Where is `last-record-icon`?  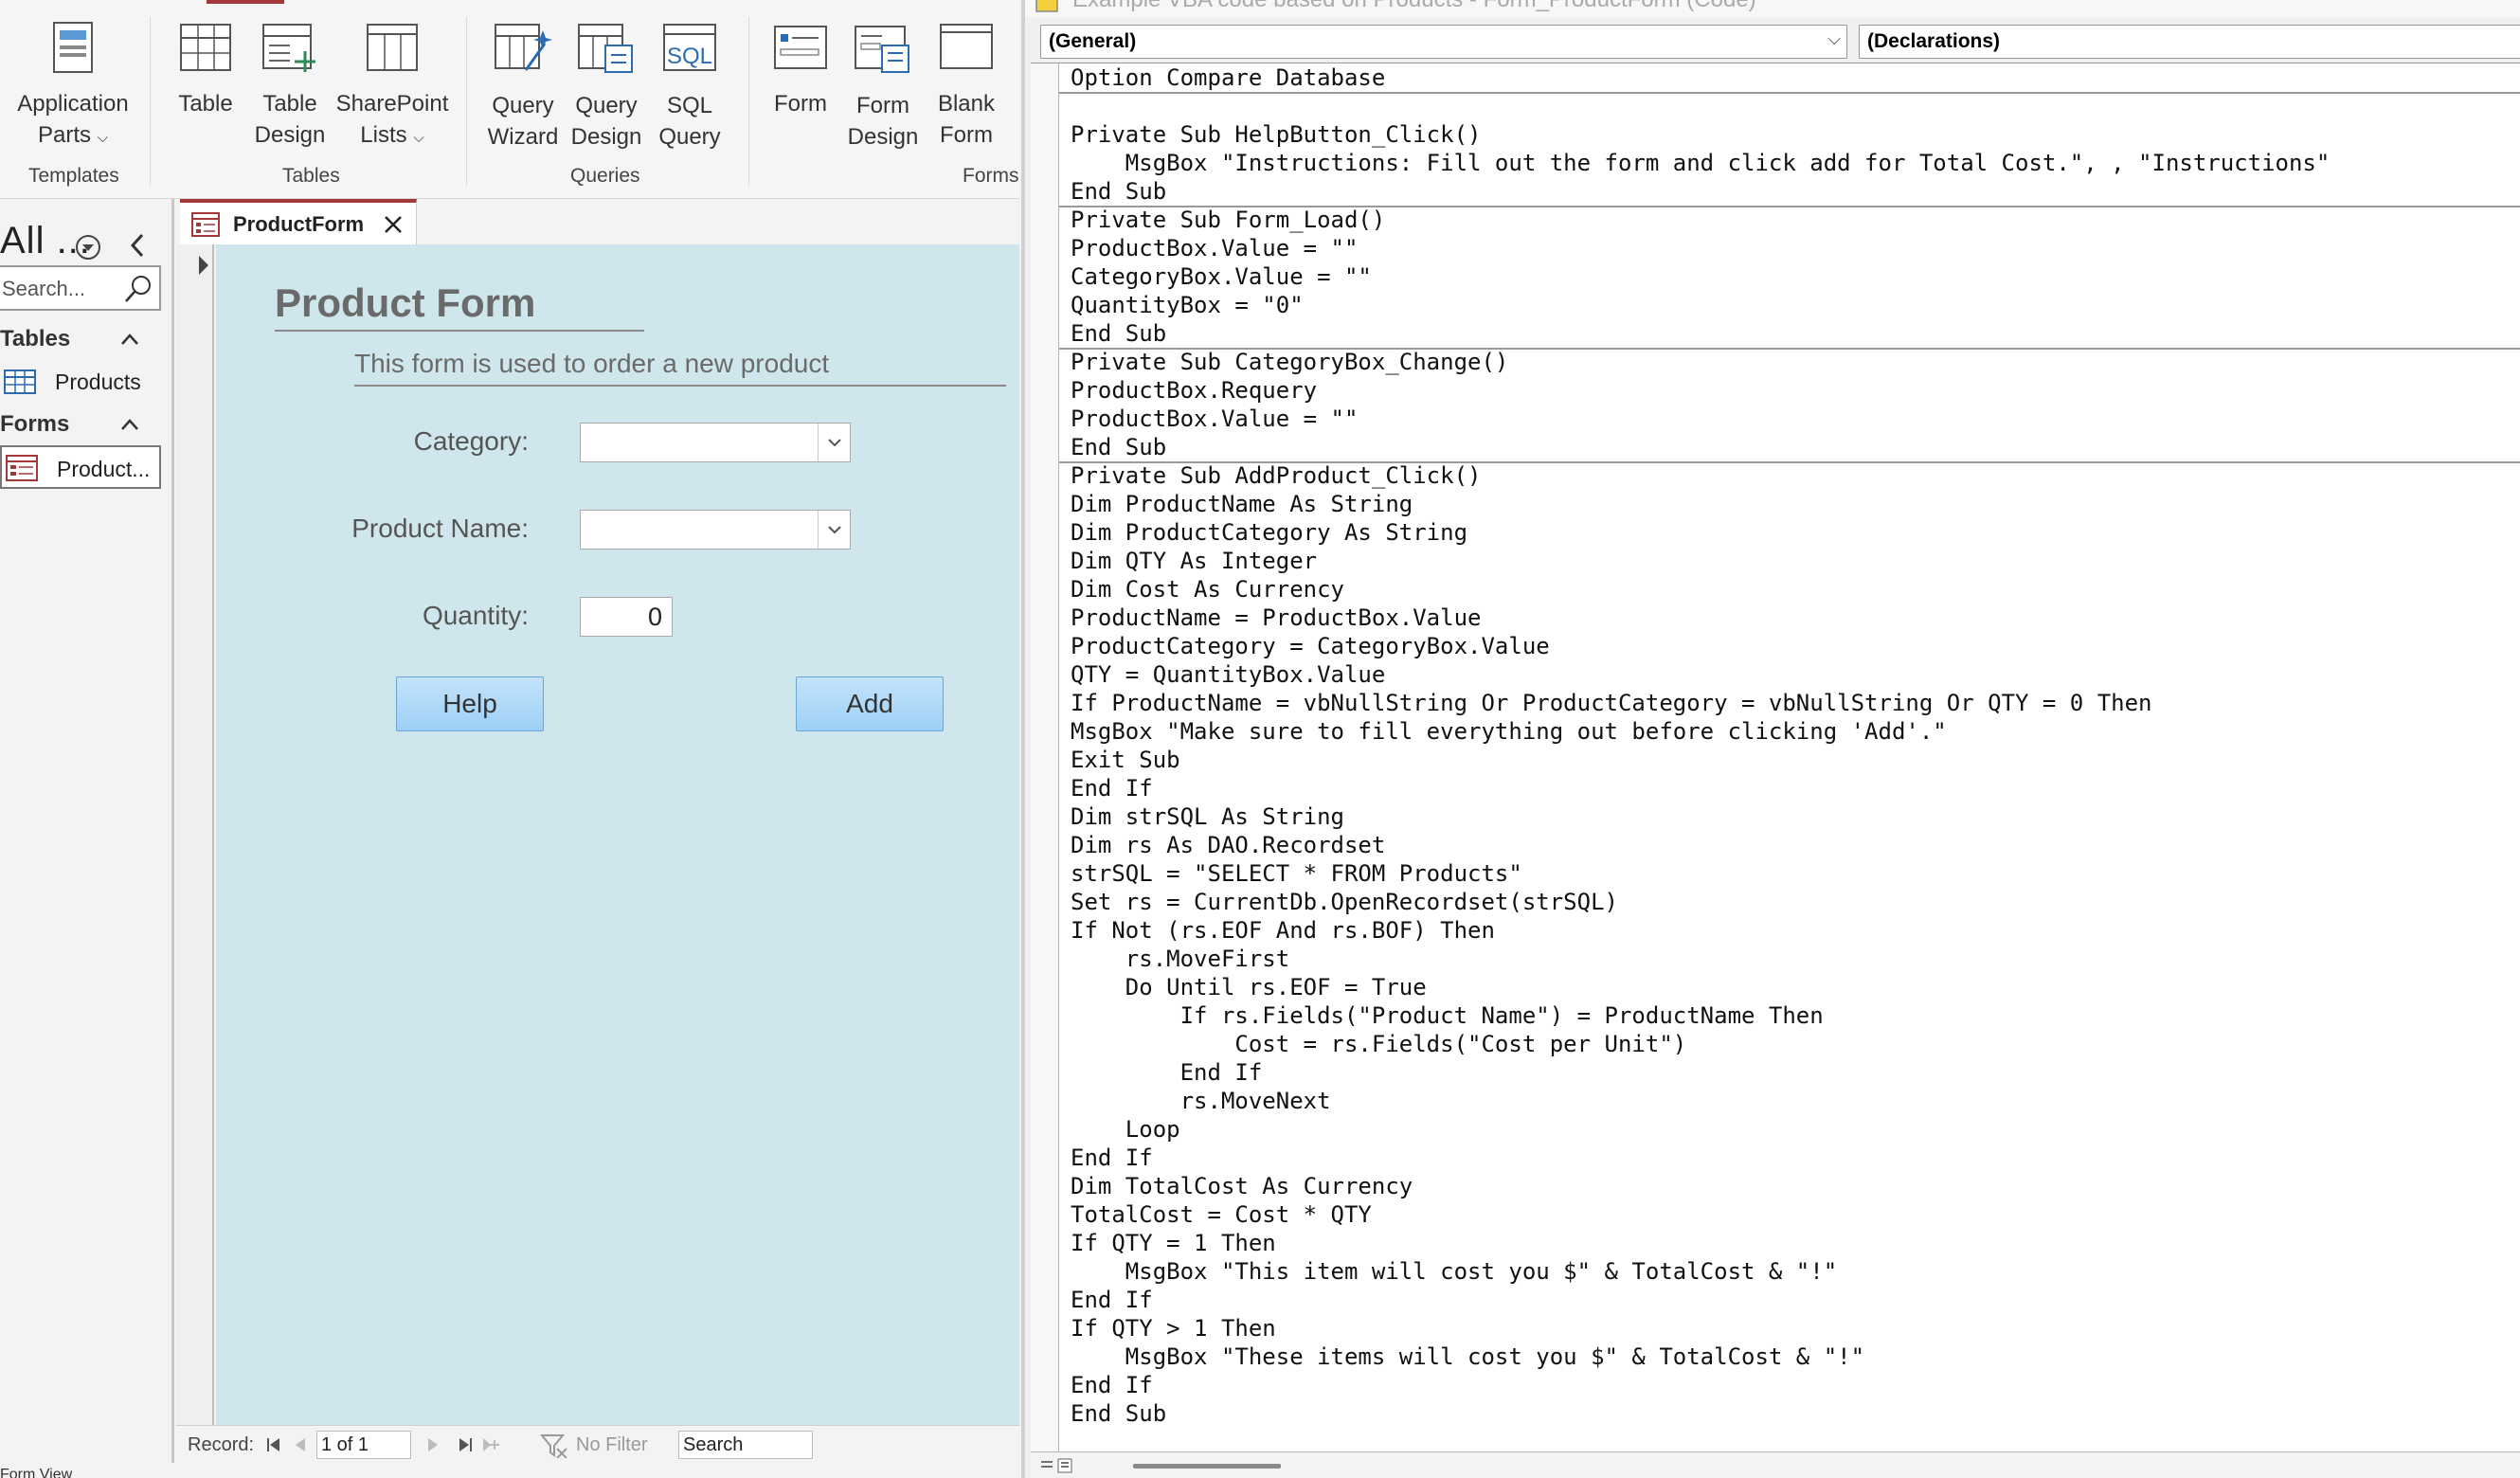
last-record-icon is located at coordinates (465, 1444).